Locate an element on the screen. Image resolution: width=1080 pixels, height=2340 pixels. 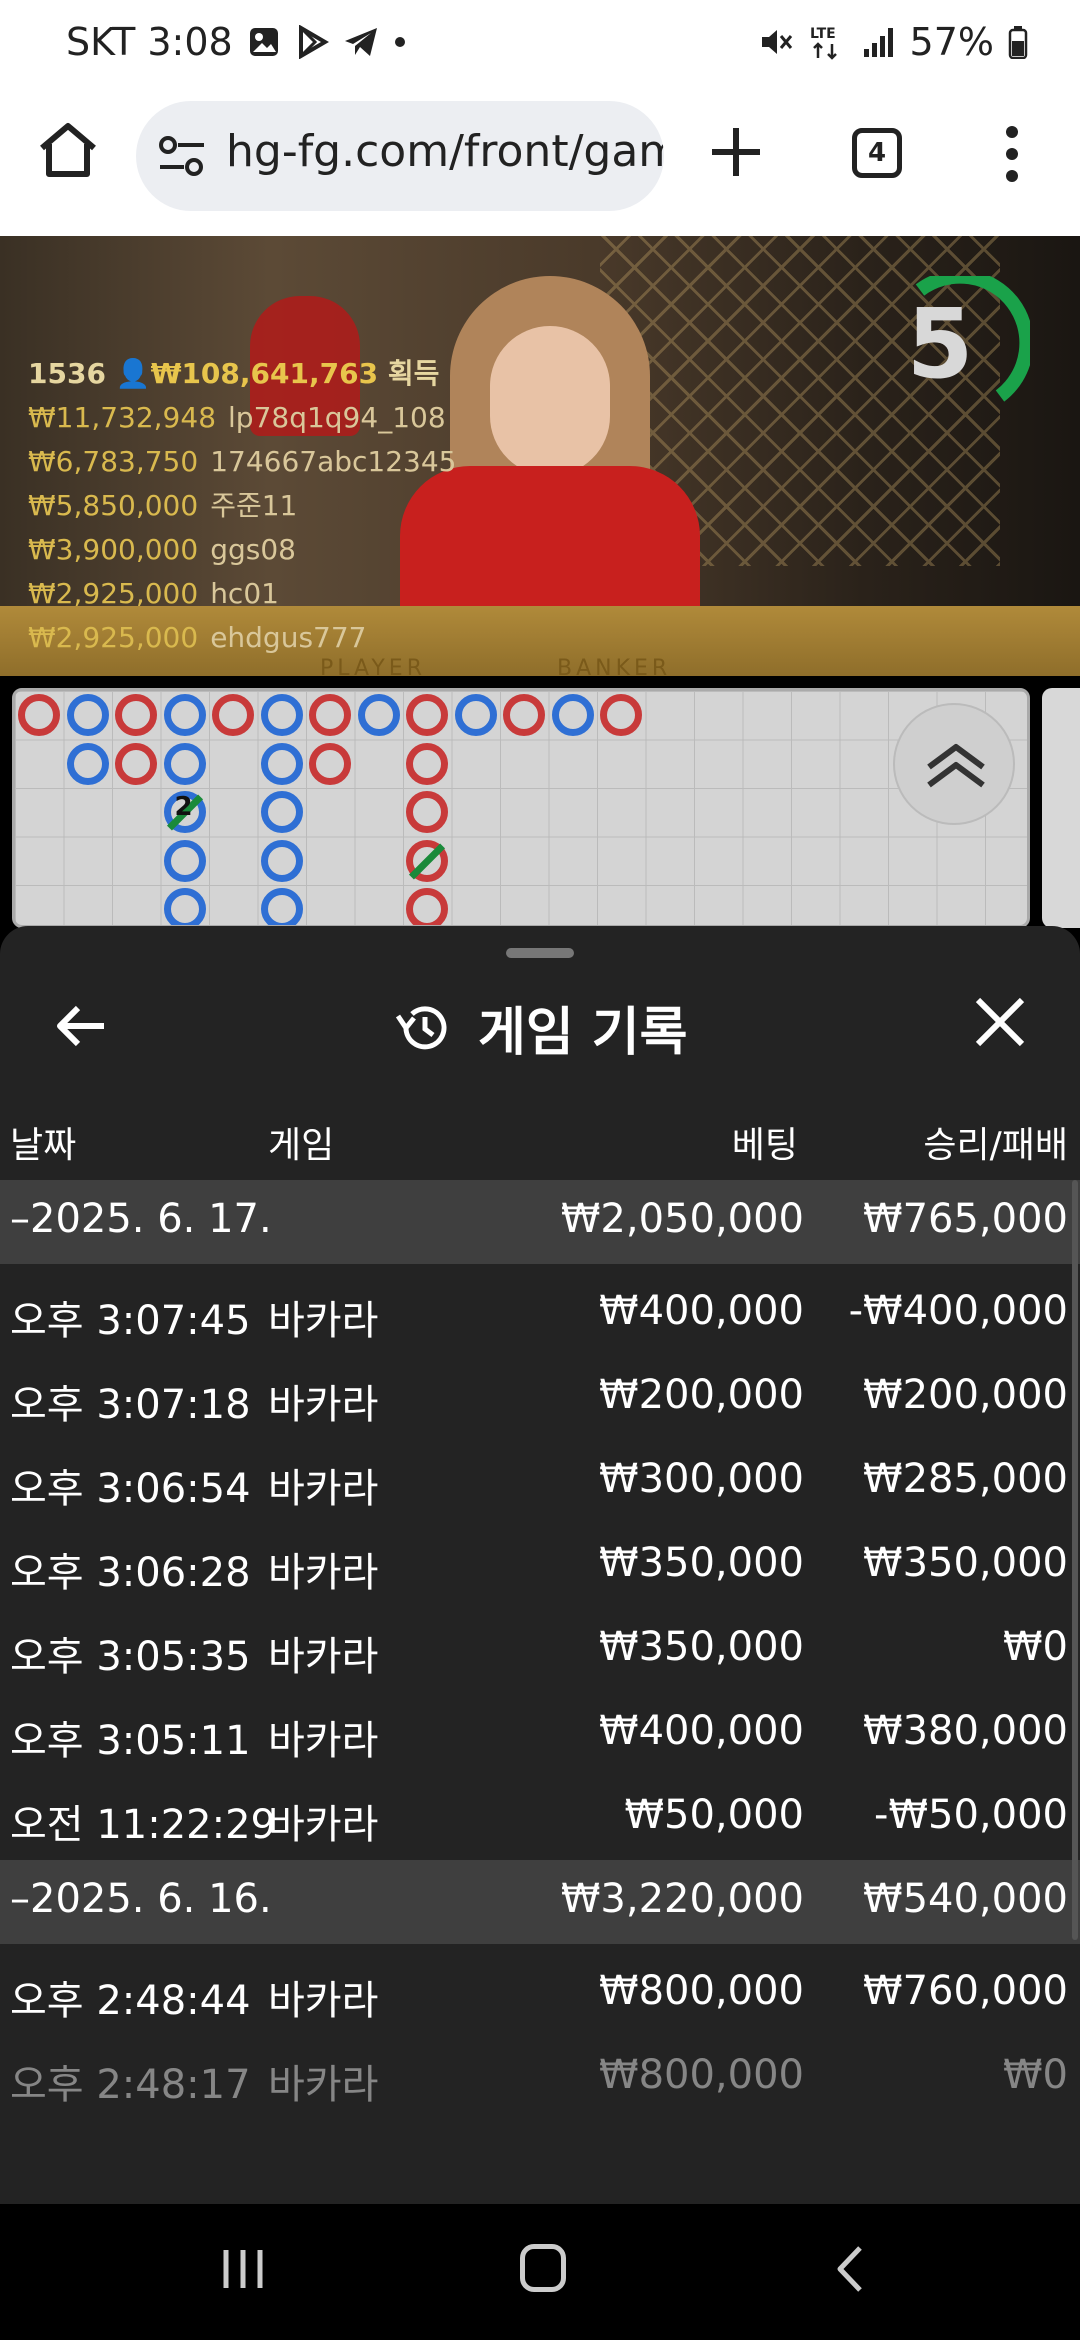
person-icon: 👤 is located at coordinates (133, 373).